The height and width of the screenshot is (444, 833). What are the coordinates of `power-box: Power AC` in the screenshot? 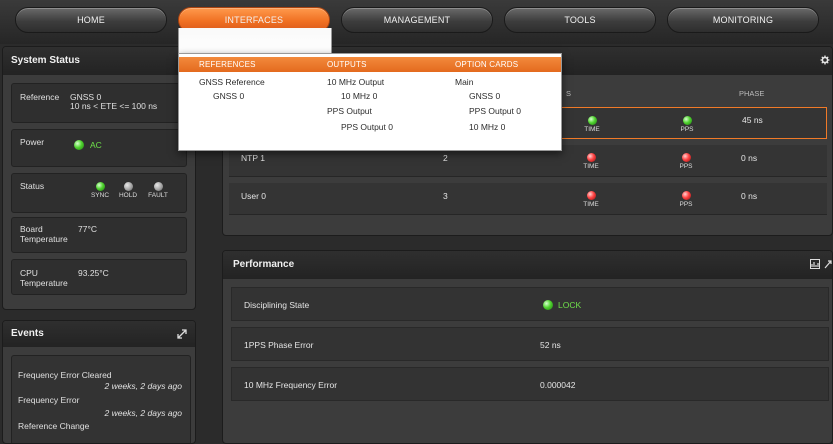 It's located at (99, 148).